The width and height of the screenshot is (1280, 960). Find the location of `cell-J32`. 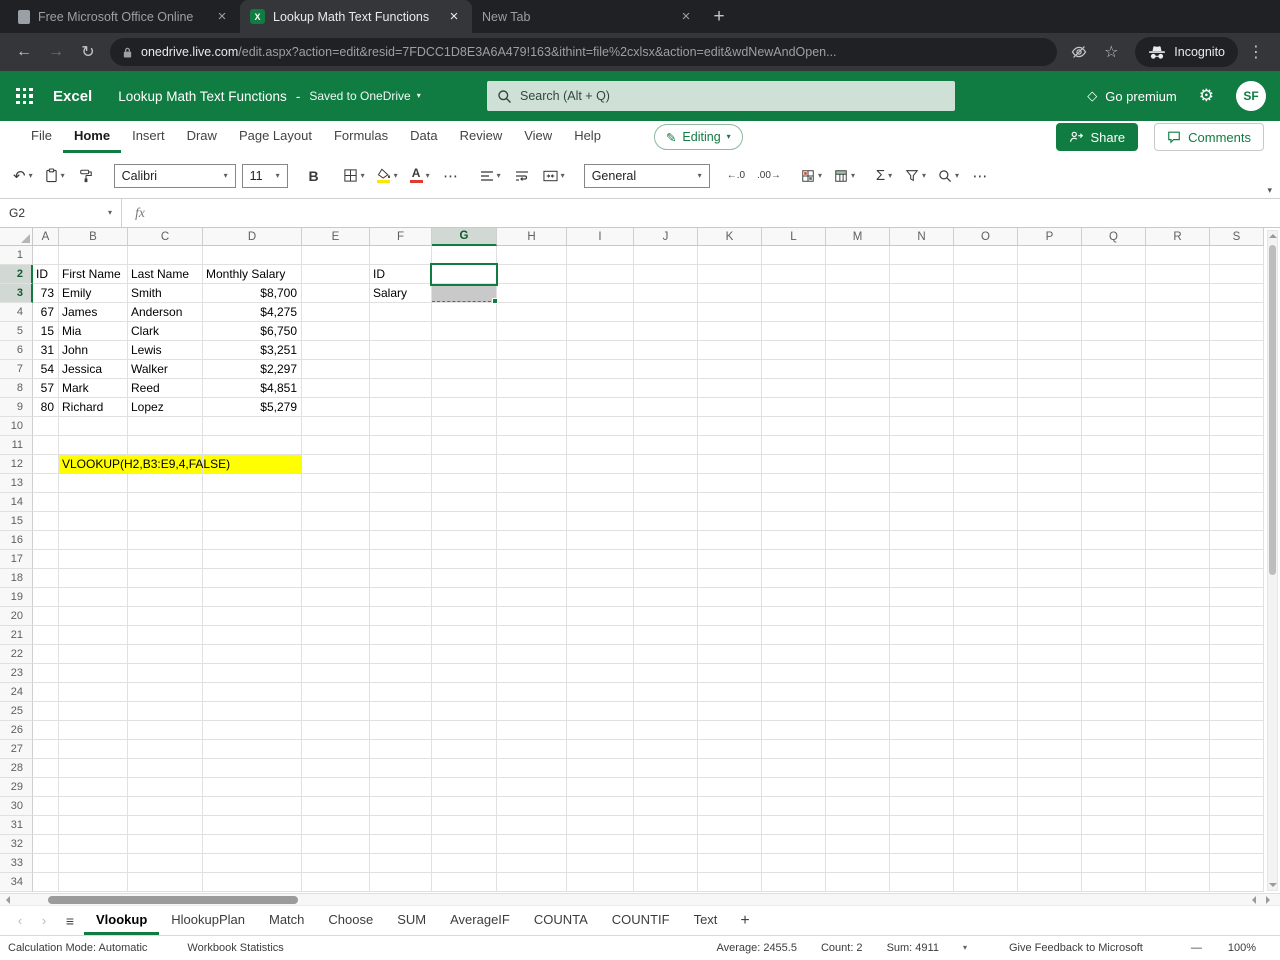

cell-J32 is located at coordinates (666, 844).